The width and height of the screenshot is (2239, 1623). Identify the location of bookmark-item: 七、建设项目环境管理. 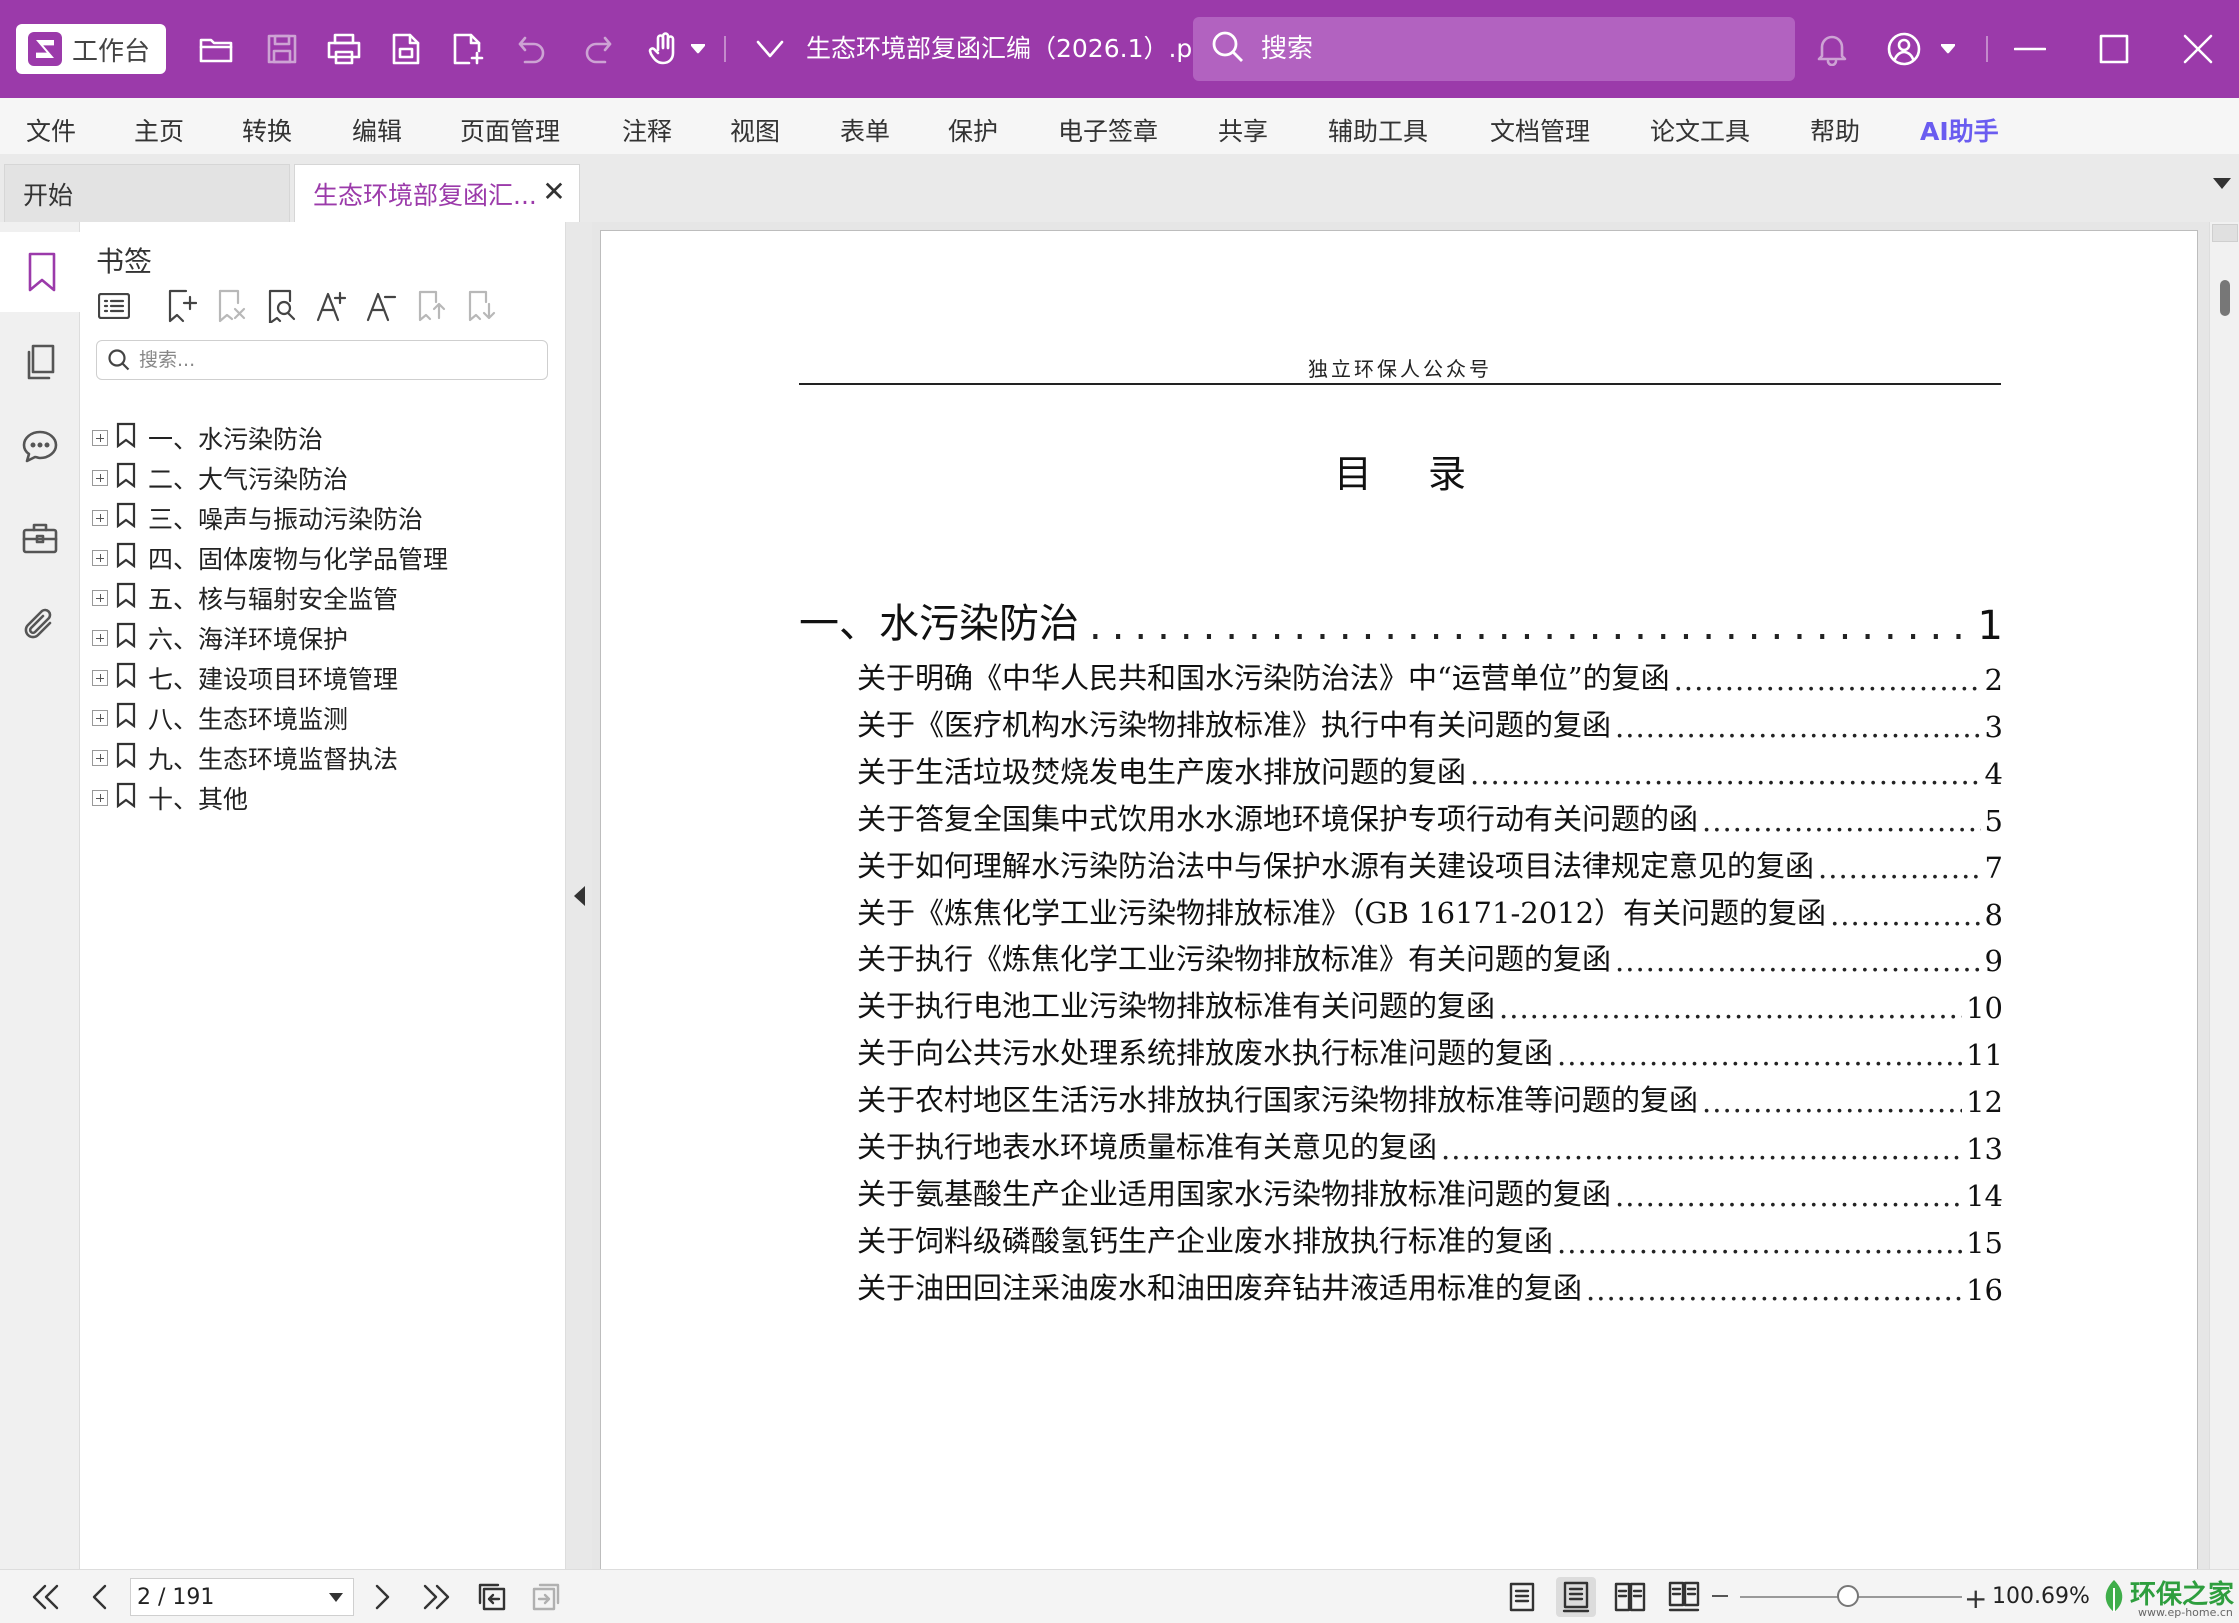
(325, 678).